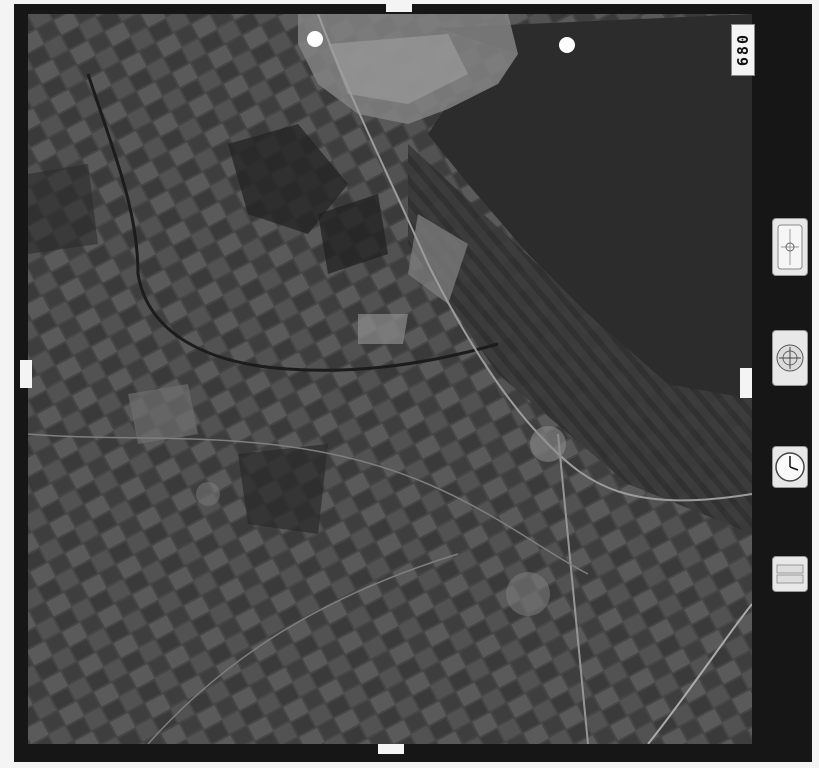 This screenshot has height=768, width=819. What do you see at coordinates (790, 574) in the screenshot?
I see `counter-icon` at bounding box center [790, 574].